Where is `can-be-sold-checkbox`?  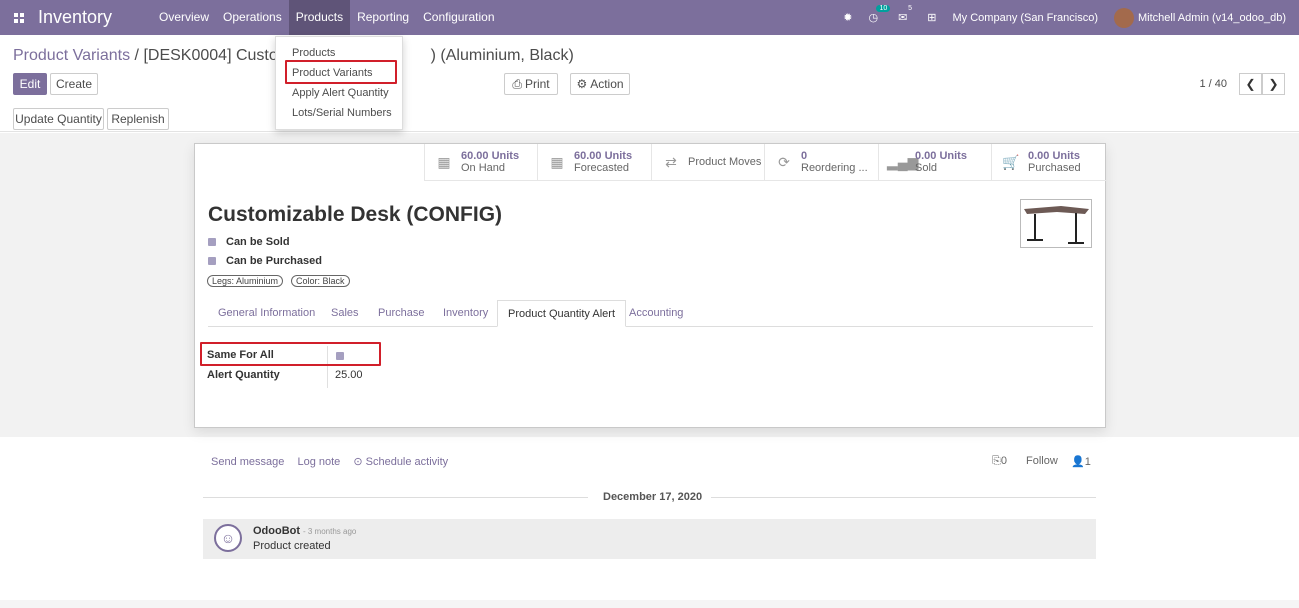
can-be-sold-checkbox is located at coordinates (212, 242).